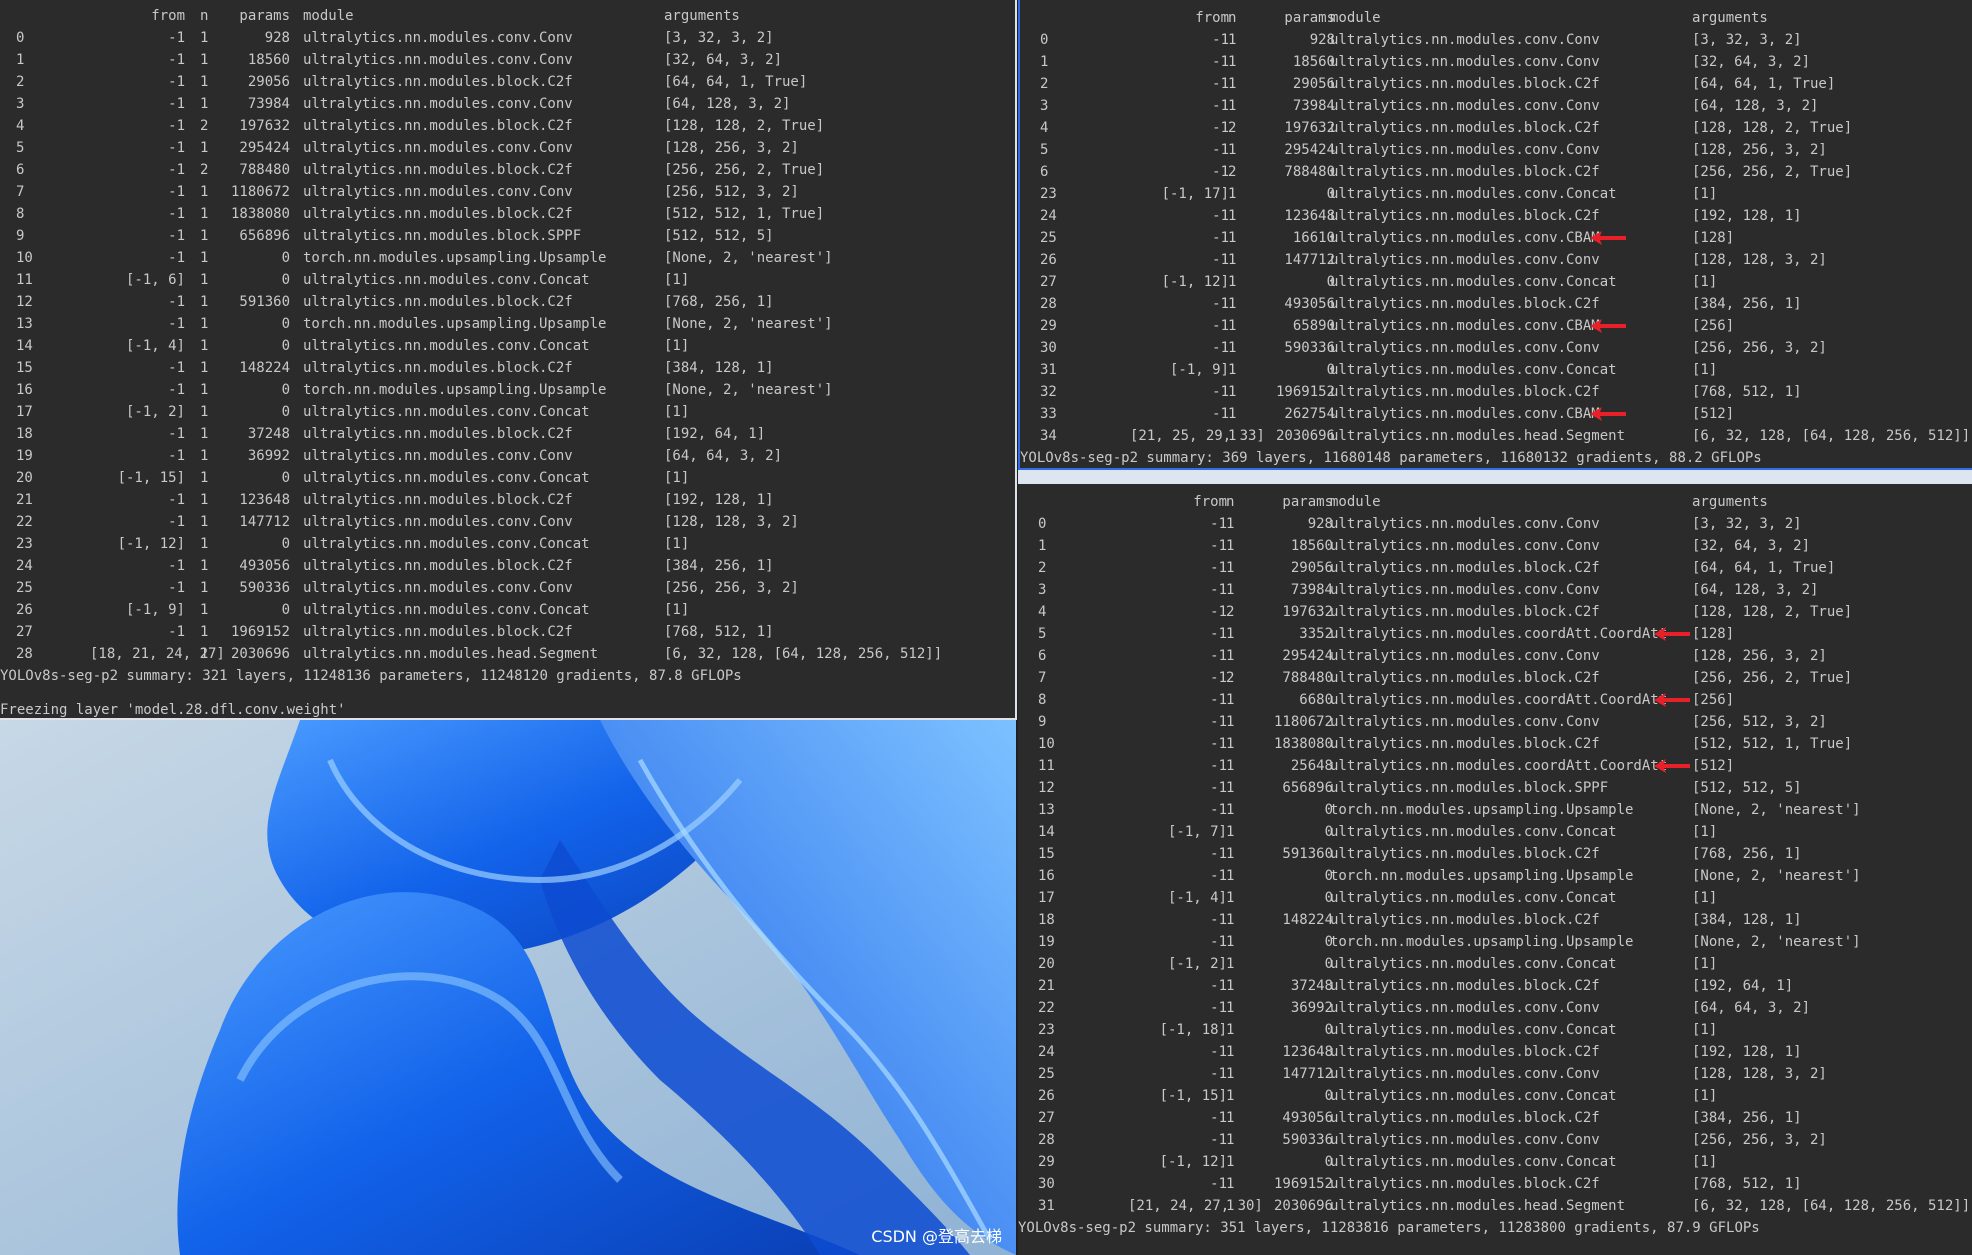  I want to click on layer-index: 12, so click(24, 302).